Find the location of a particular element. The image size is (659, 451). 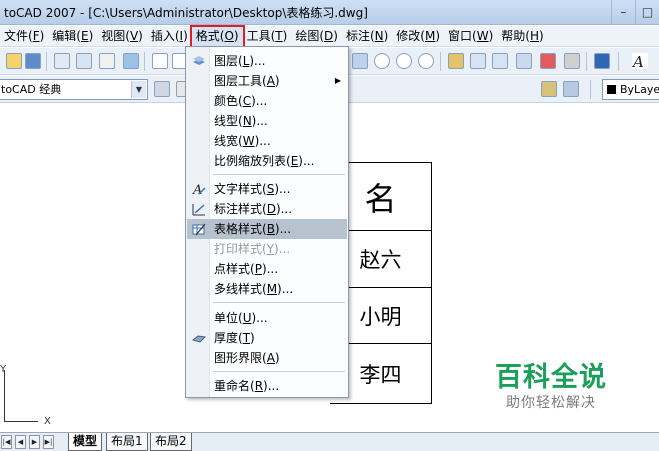

publish-icon is located at coordinates (107, 61).